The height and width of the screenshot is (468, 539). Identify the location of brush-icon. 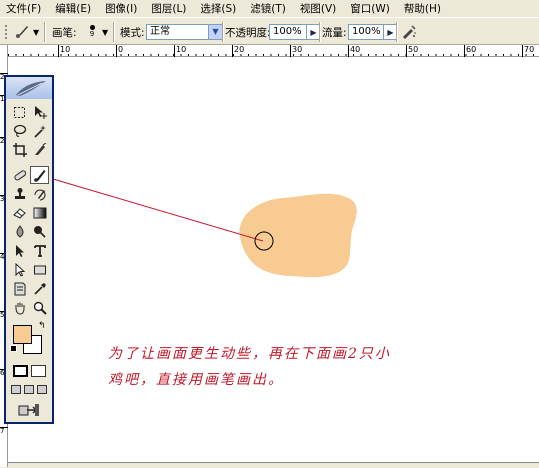
(39, 175).